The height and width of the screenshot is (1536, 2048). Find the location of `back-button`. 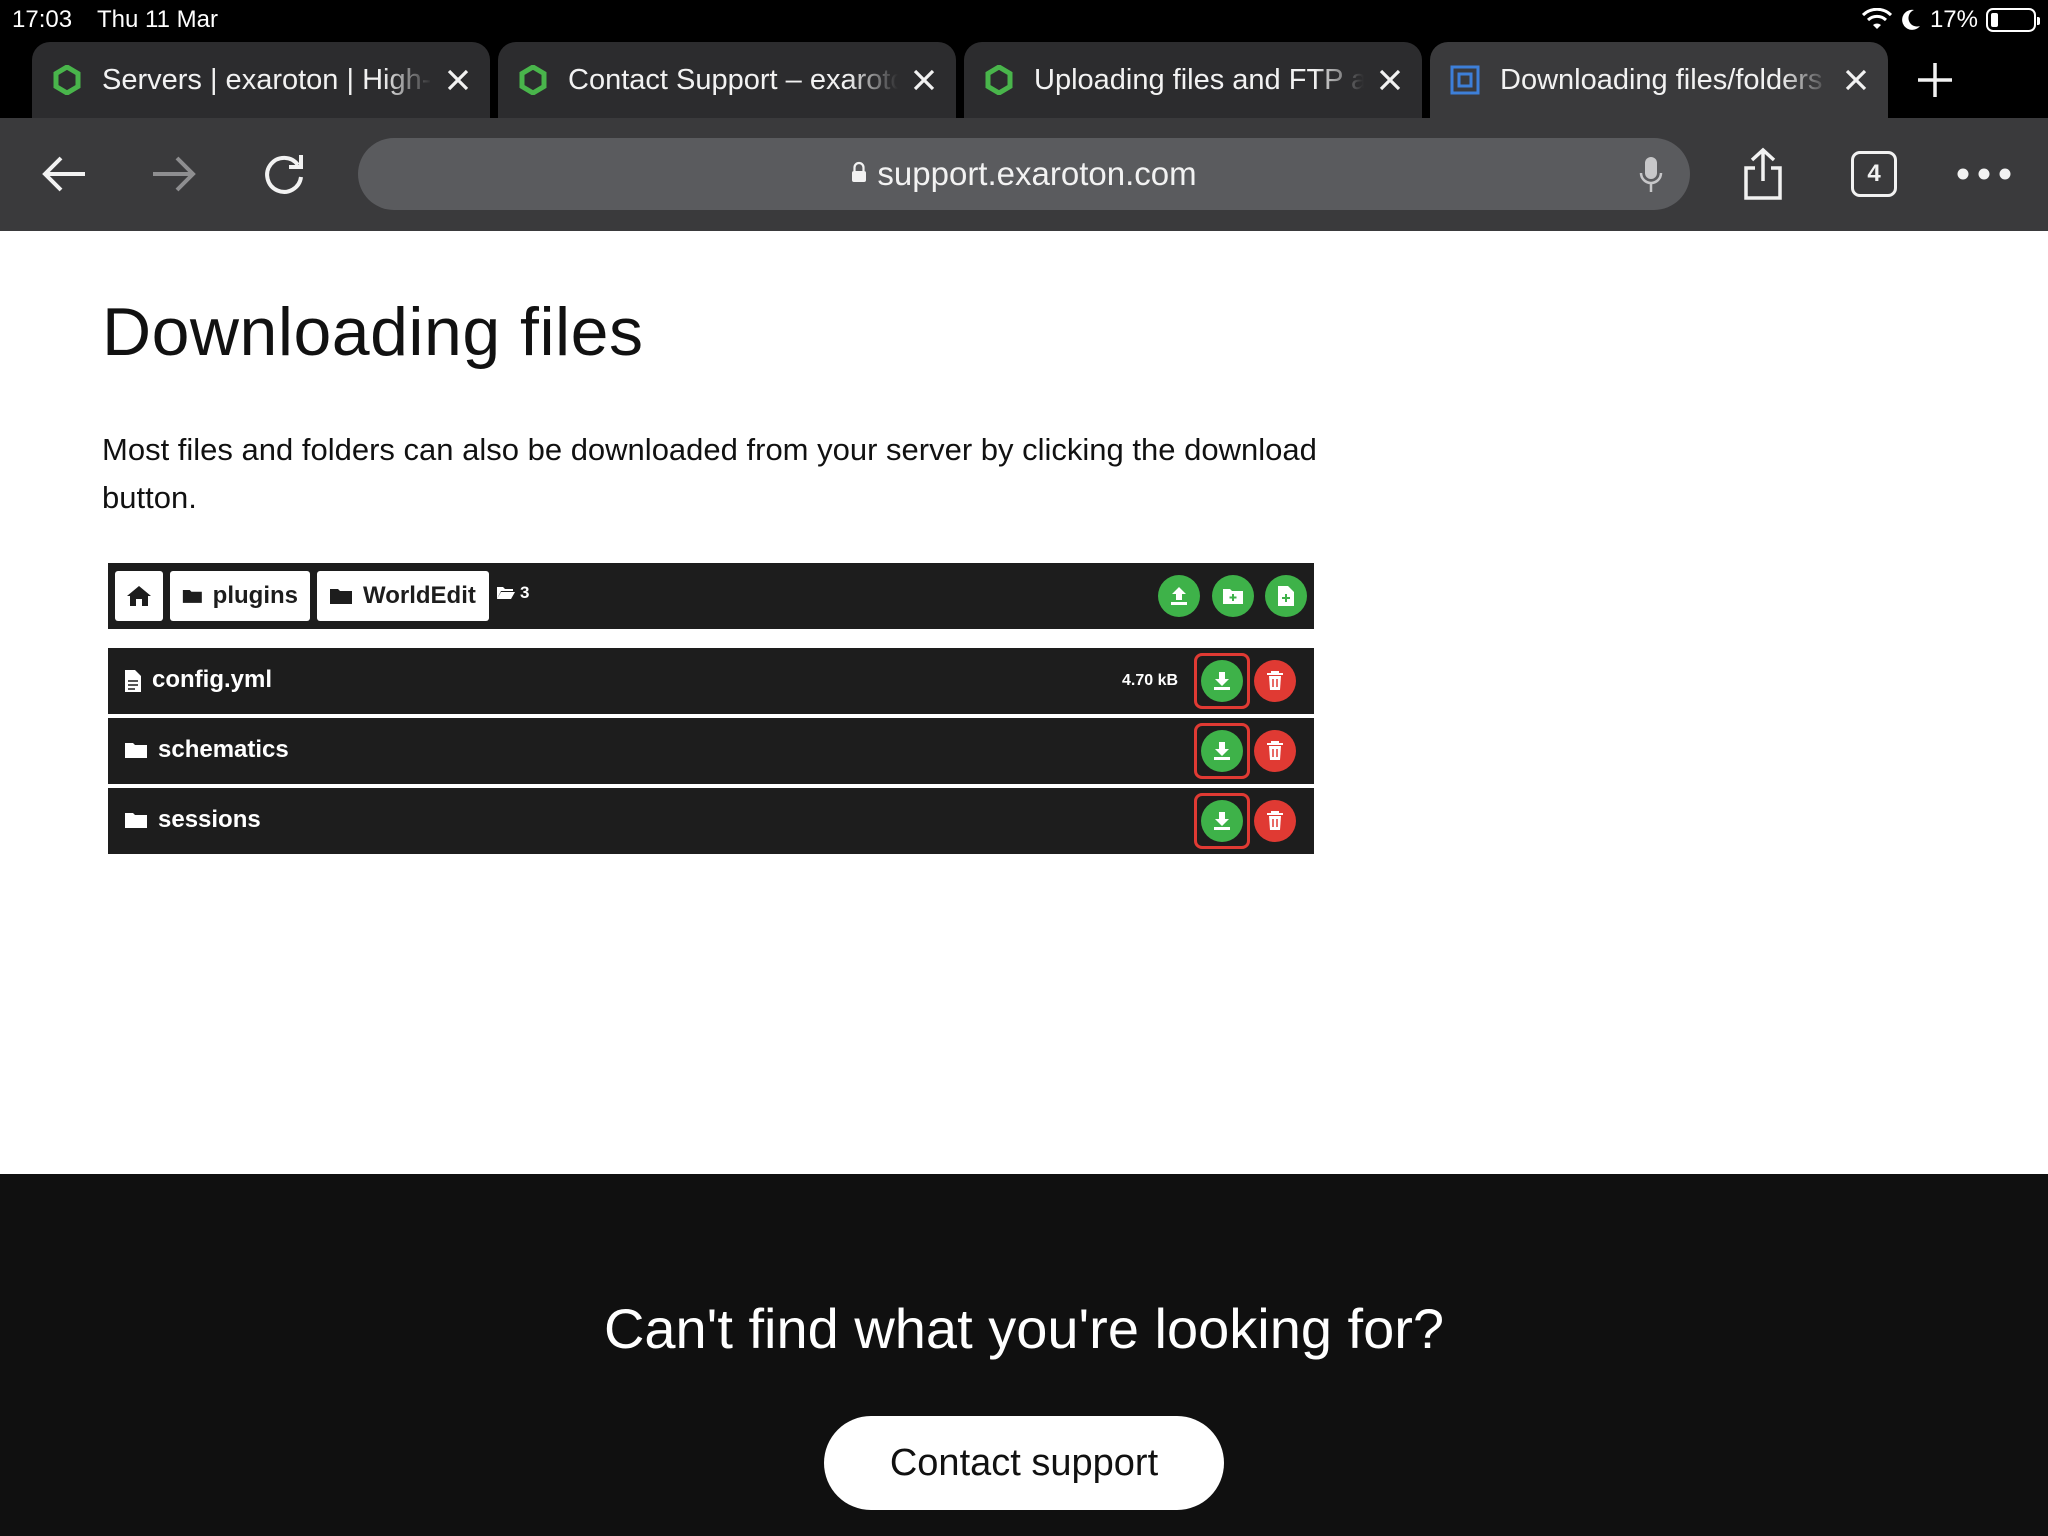

back-button is located at coordinates (64, 174).